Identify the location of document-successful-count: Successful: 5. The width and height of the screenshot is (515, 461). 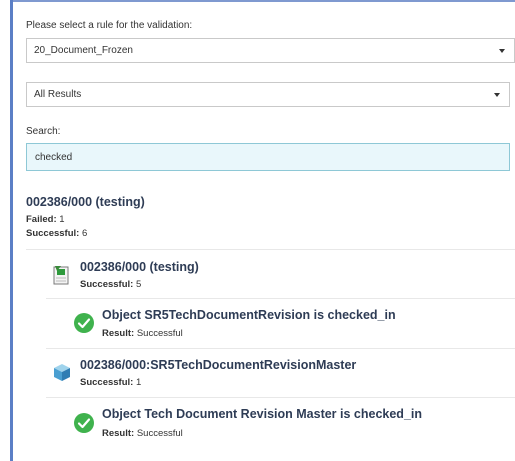
(110, 284).